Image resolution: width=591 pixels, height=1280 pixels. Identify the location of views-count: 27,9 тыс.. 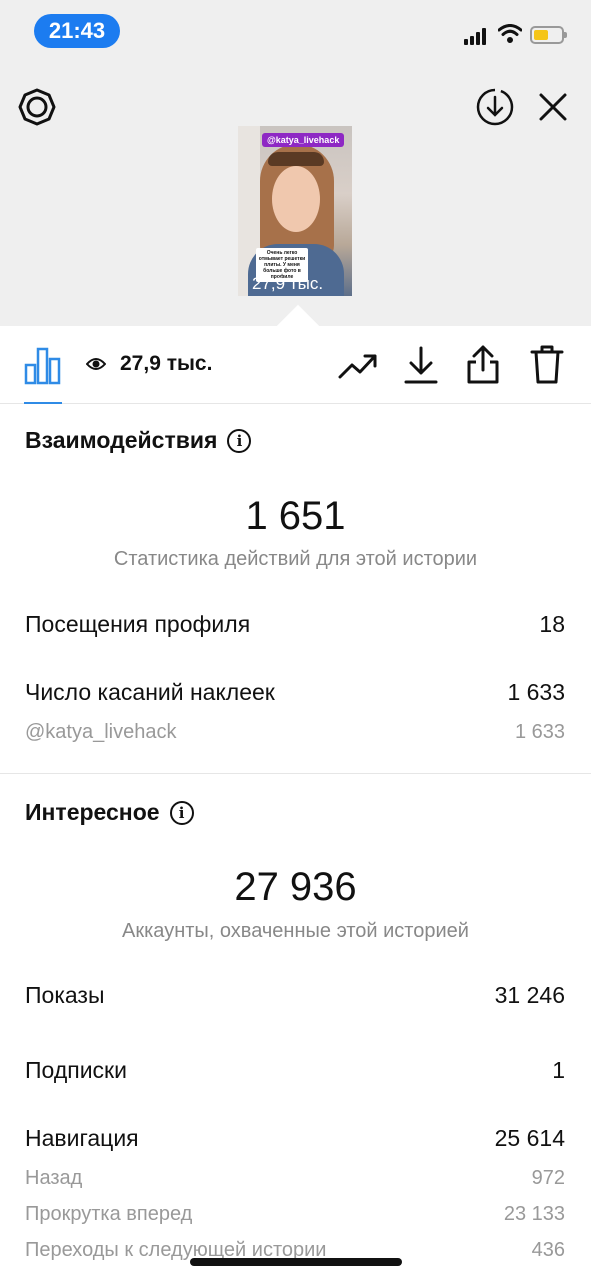
(149, 364).